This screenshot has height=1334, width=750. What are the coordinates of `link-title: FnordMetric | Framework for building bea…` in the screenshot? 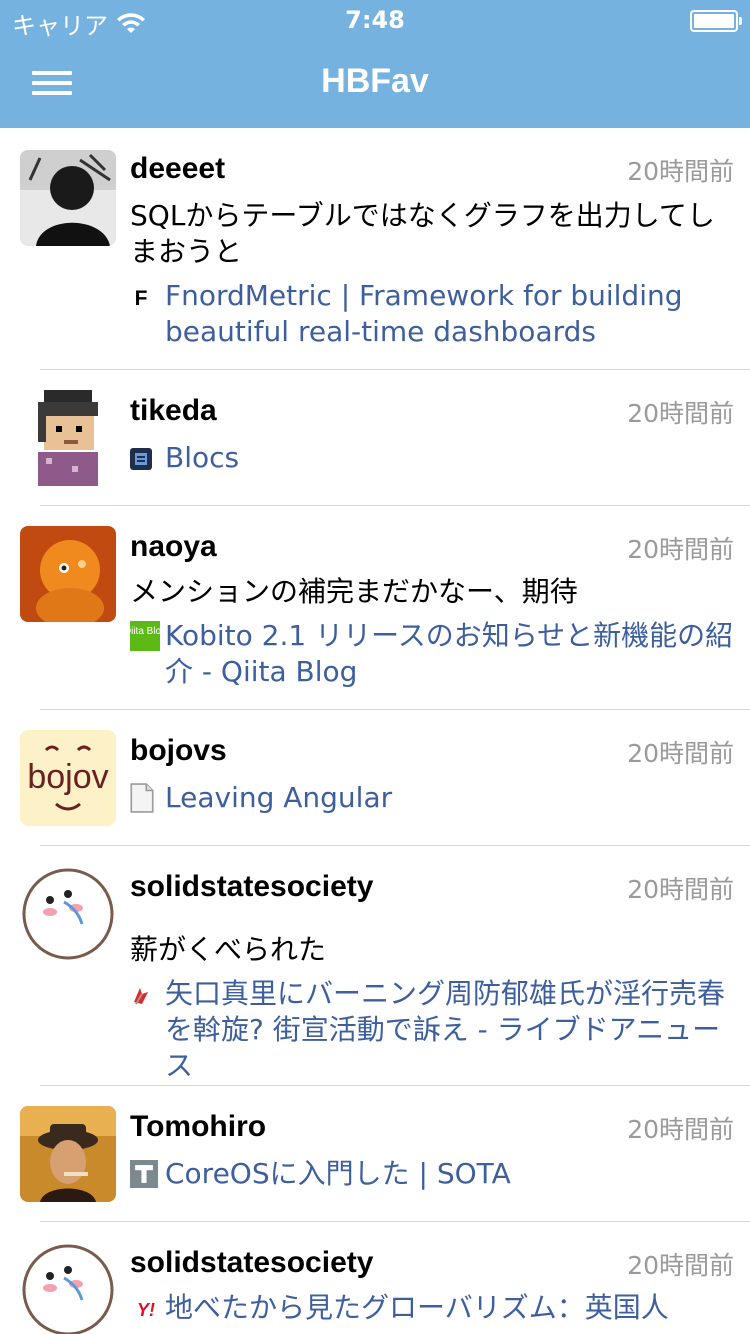 It's located at (435, 314).